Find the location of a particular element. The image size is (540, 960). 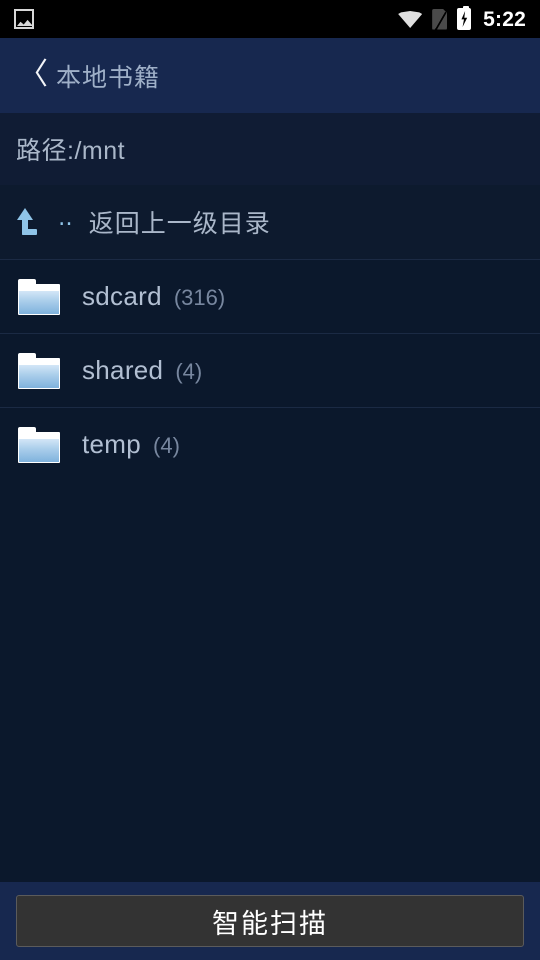

list-item-folder: shared (4) is located at coordinates (270, 370).